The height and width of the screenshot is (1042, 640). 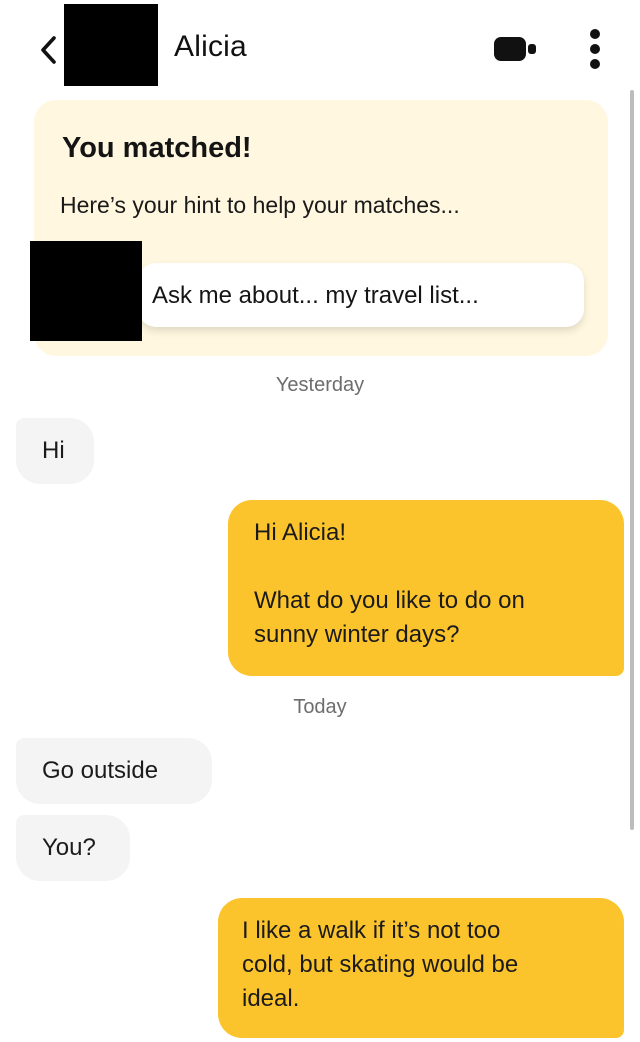 What do you see at coordinates (320, 707) in the screenshot?
I see `date-separator-today: Today` at bounding box center [320, 707].